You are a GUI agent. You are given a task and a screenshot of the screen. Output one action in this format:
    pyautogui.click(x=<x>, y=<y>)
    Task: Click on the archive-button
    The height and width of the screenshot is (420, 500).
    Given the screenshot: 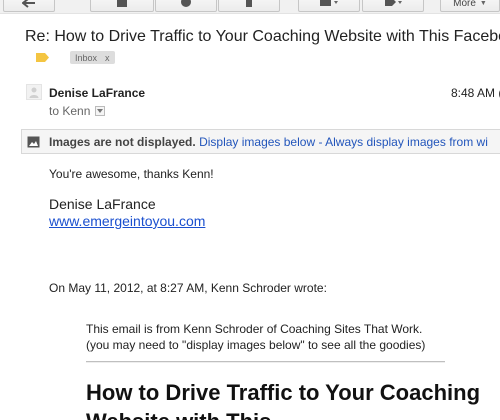 What is the action you would take?
    pyautogui.click(x=122, y=6)
    